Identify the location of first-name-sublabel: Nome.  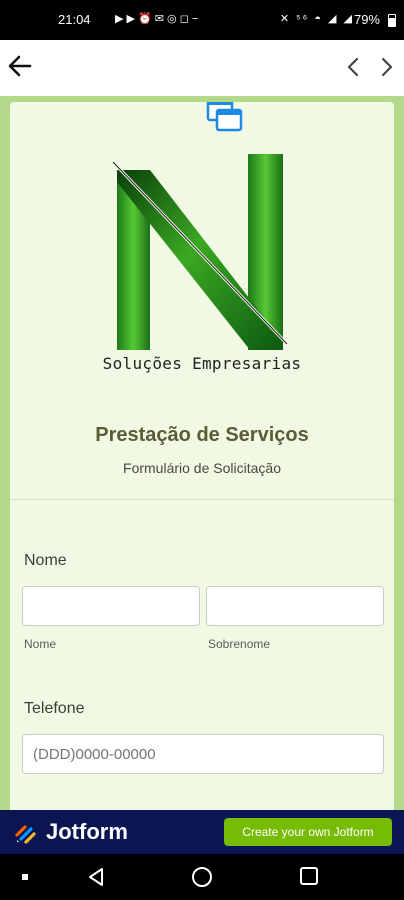
(40, 644).